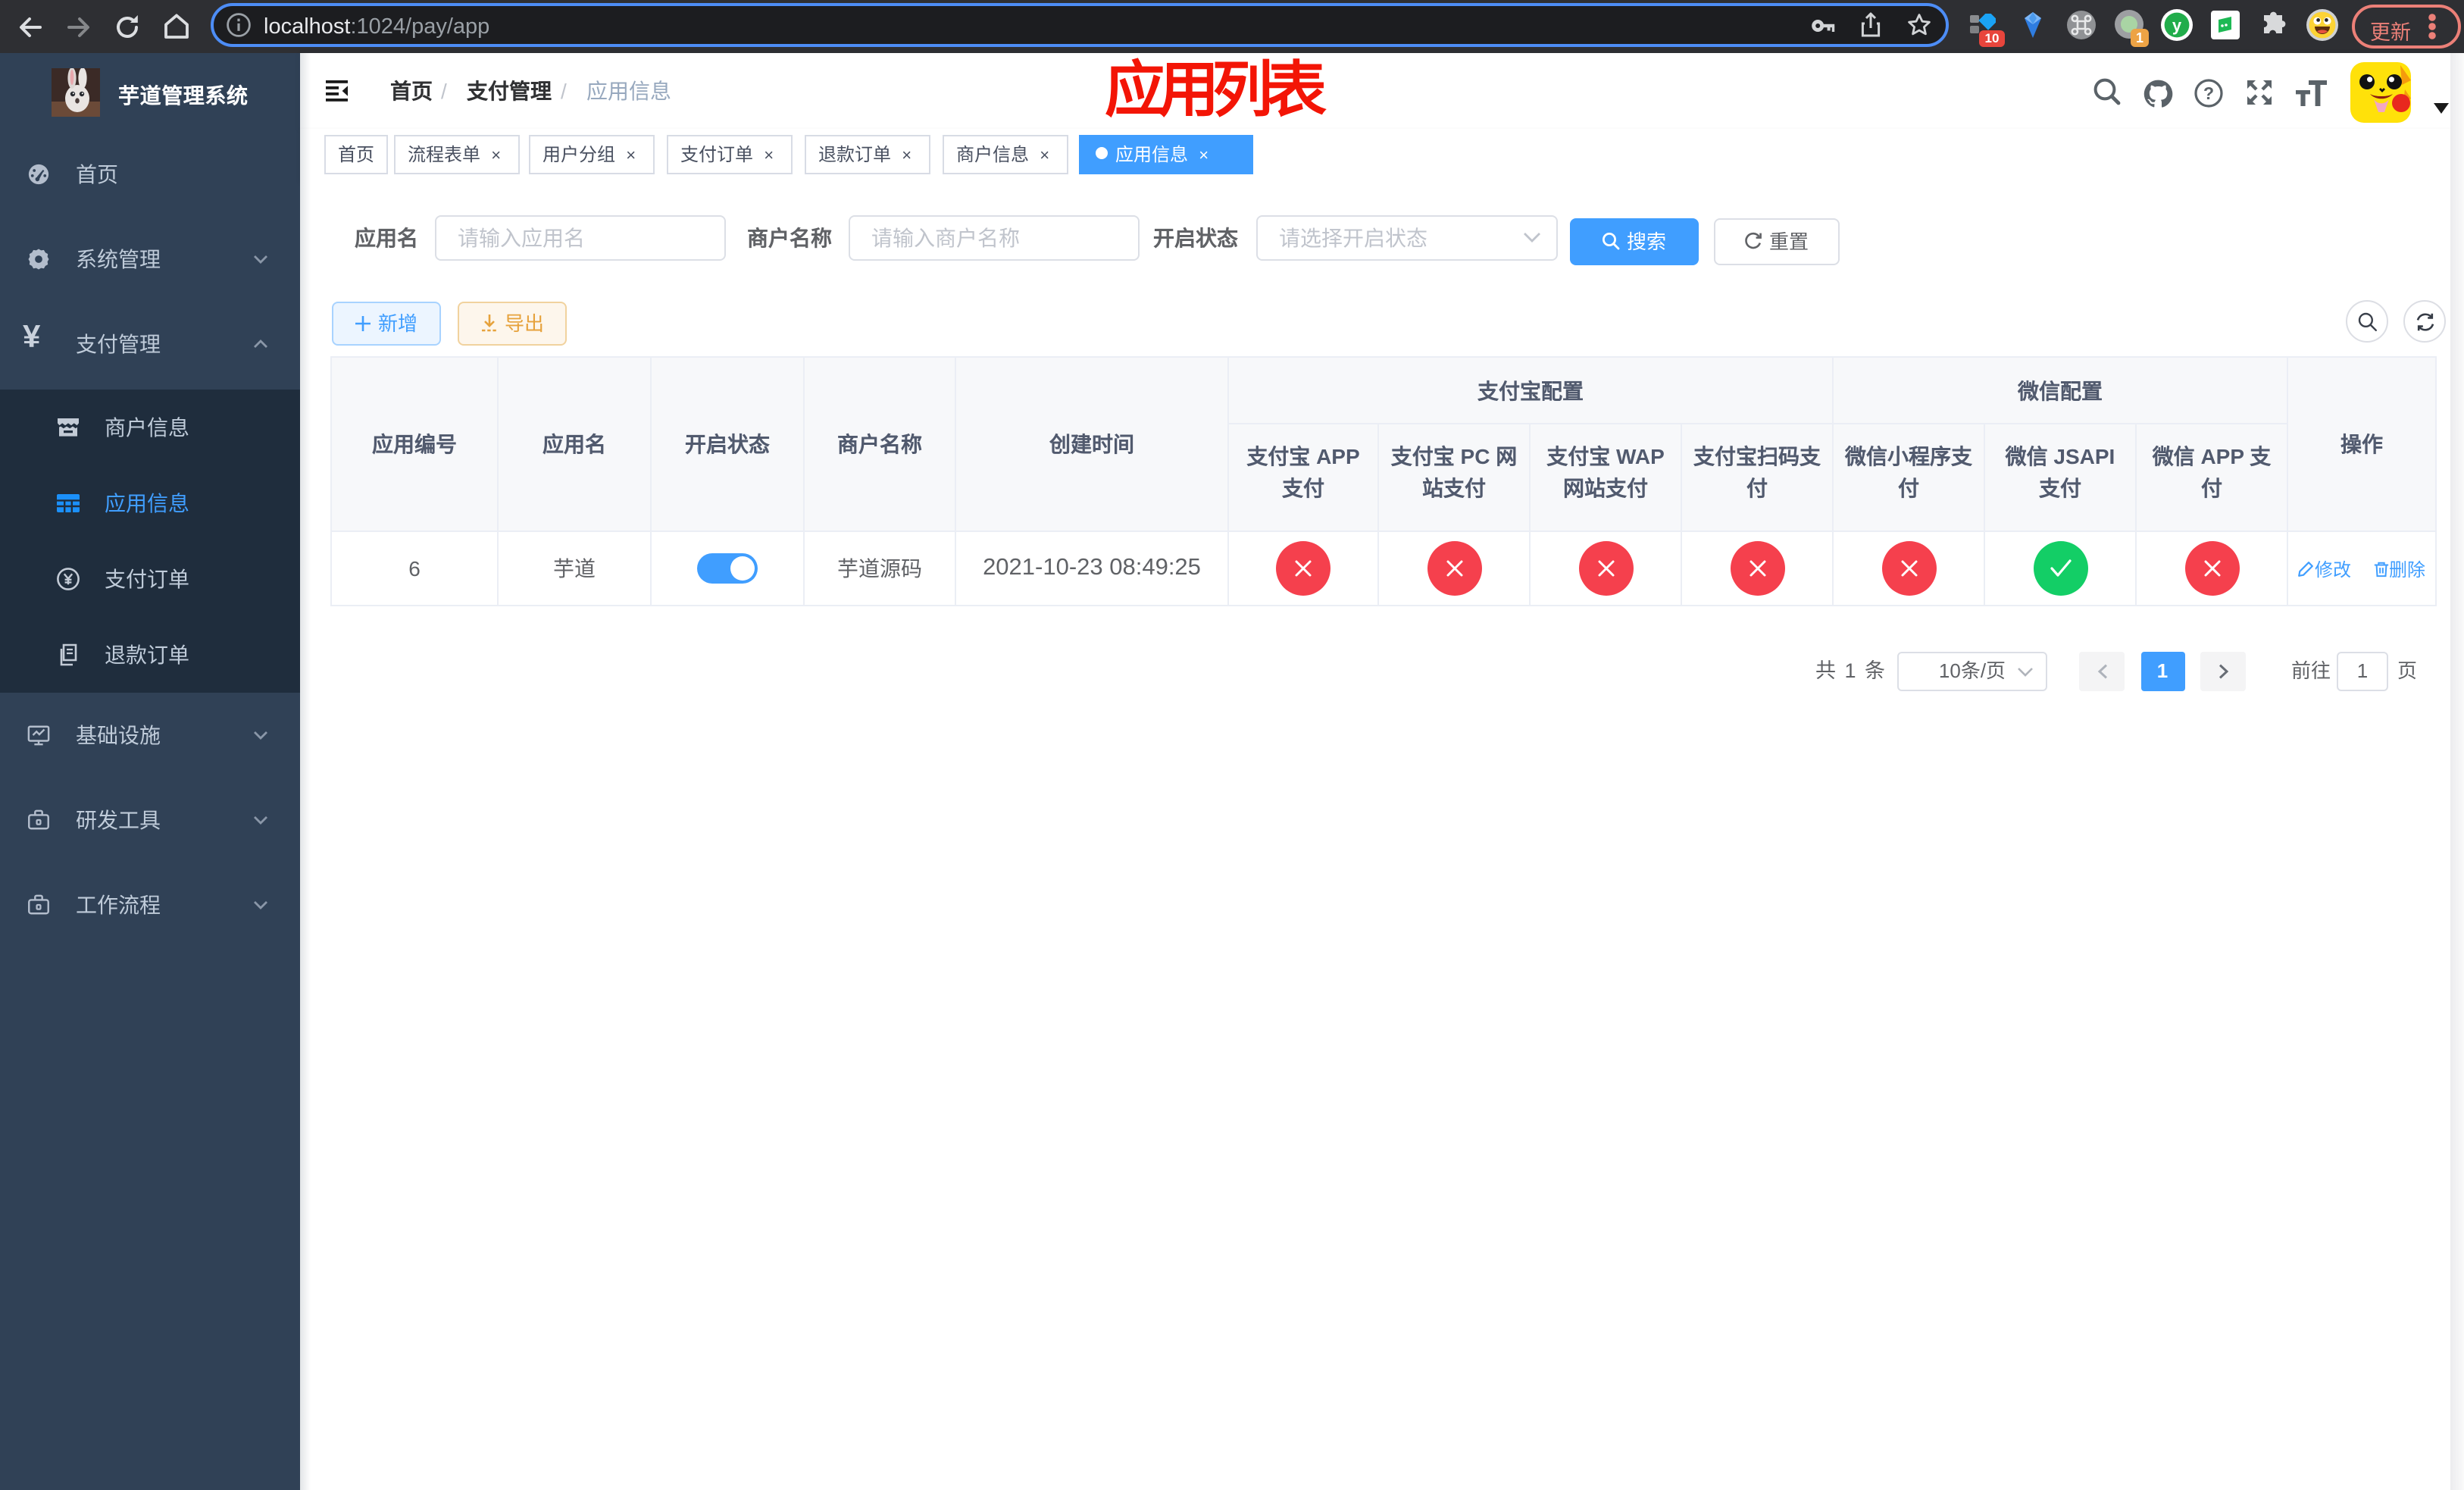  What do you see at coordinates (2177, 26) in the screenshot?
I see `svg-text: y` at bounding box center [2177, 26].